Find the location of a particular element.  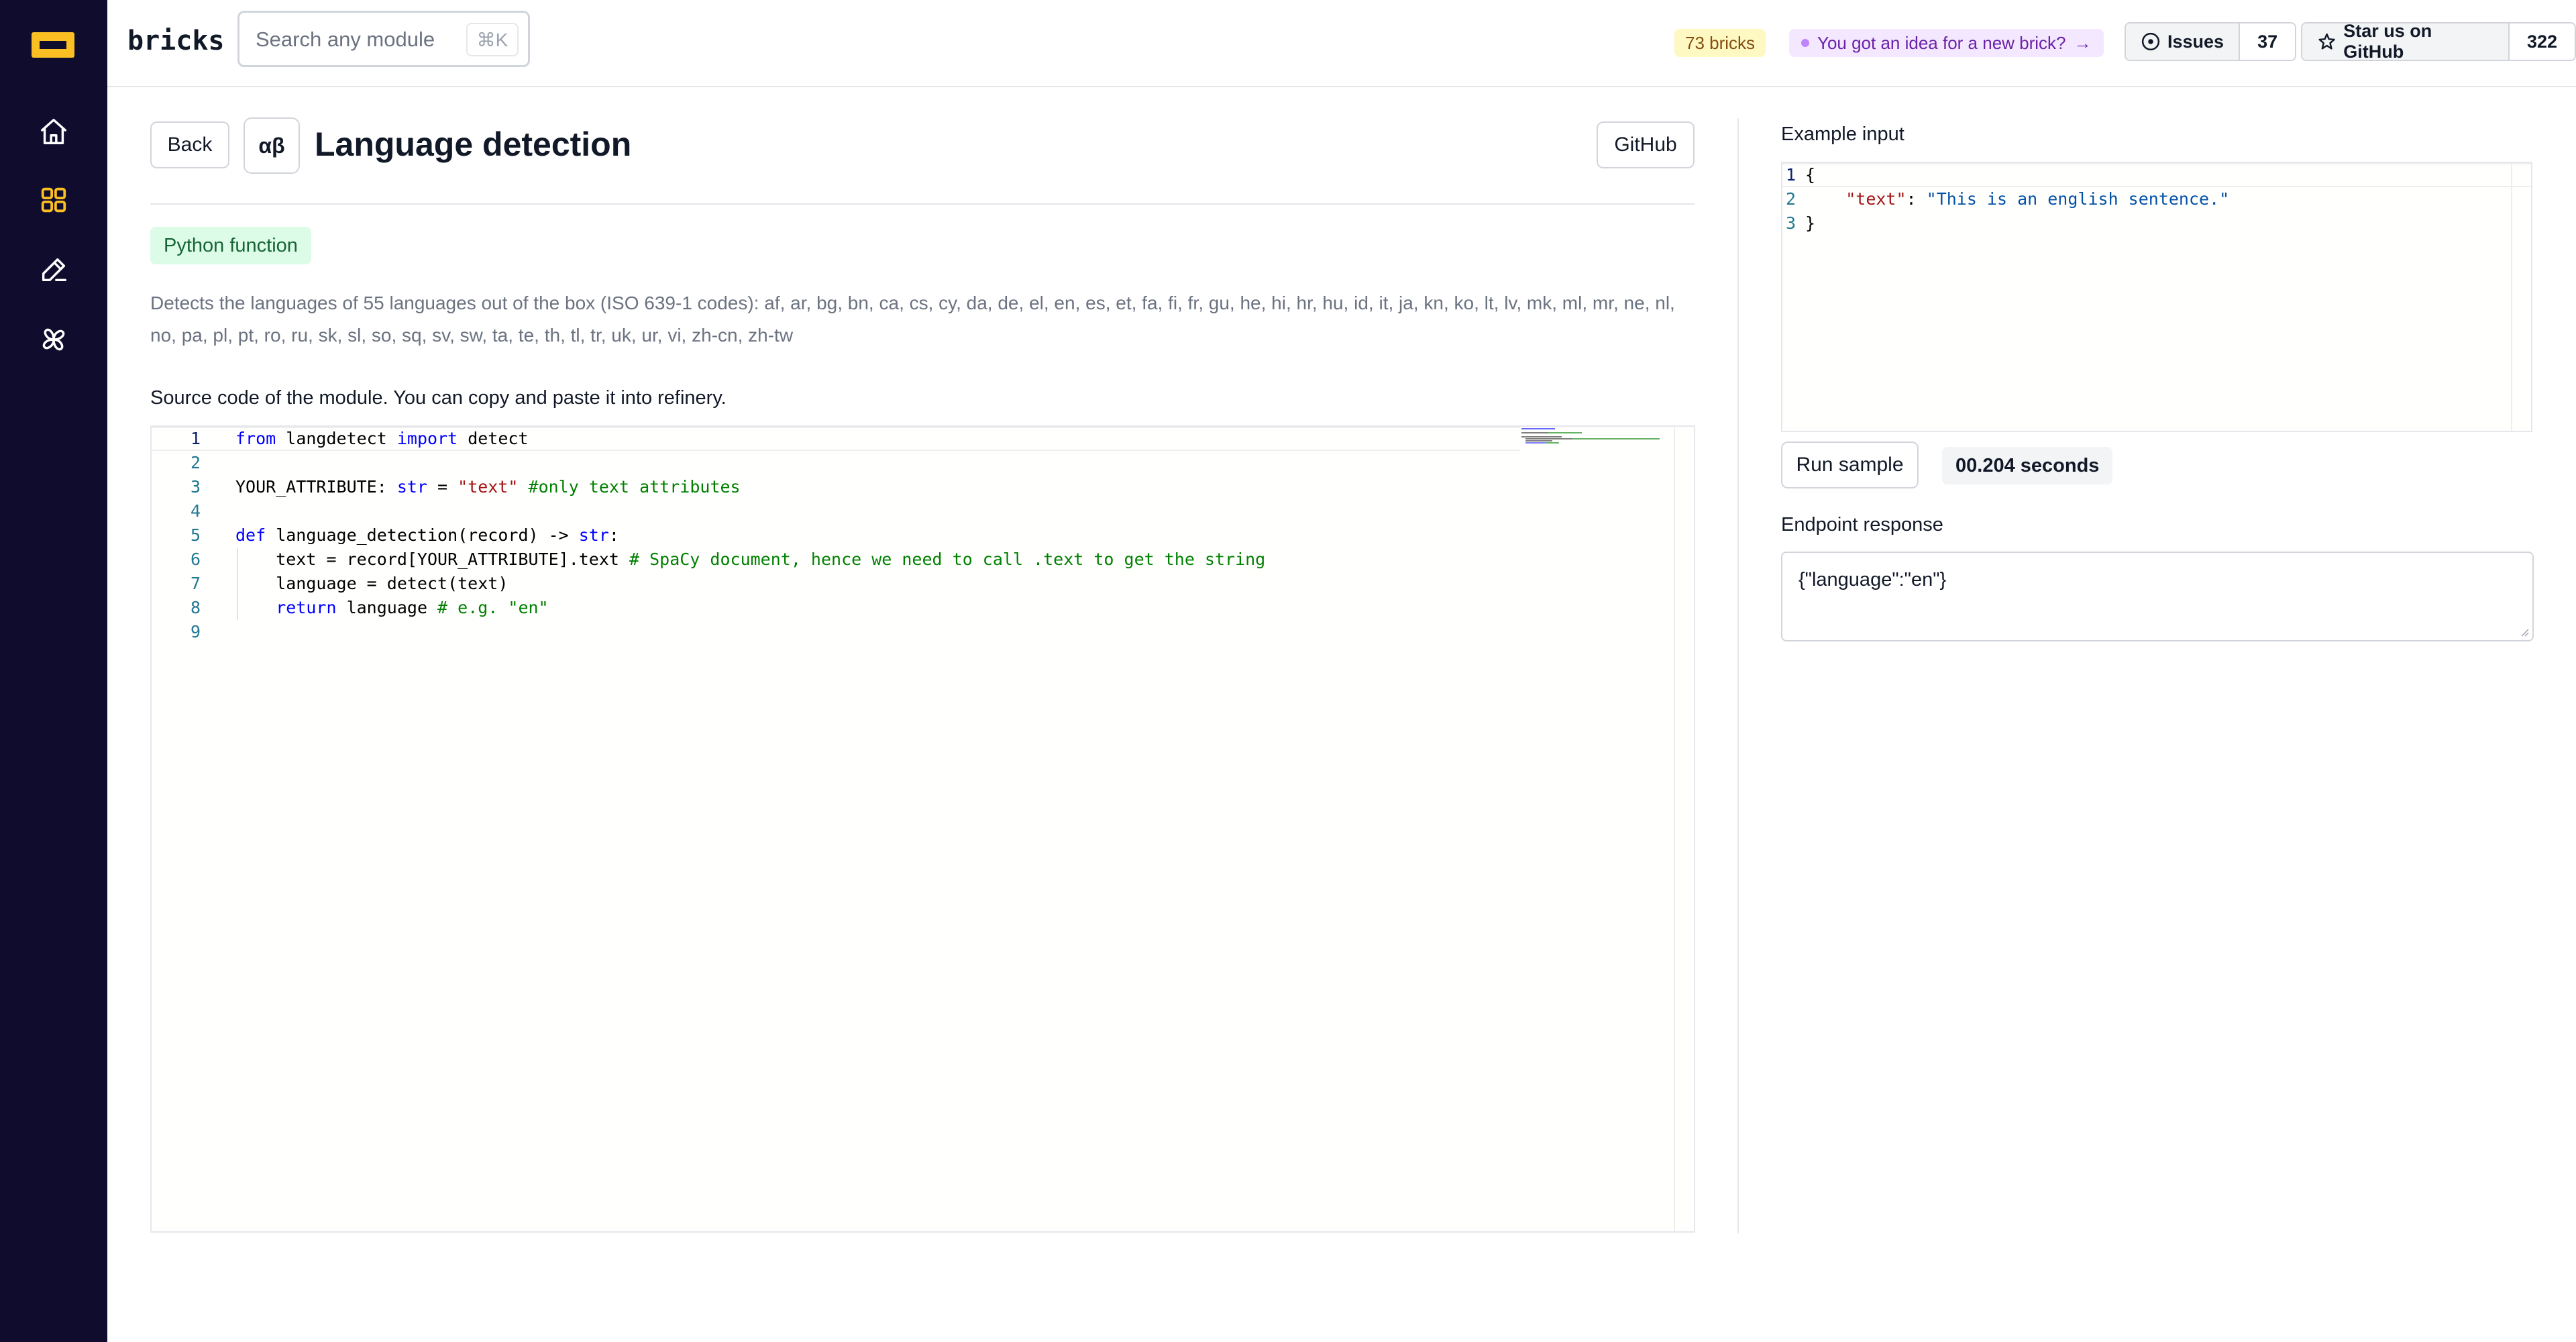

code-line: 1 from langdetect import detect is located at coordinates (340, 439).